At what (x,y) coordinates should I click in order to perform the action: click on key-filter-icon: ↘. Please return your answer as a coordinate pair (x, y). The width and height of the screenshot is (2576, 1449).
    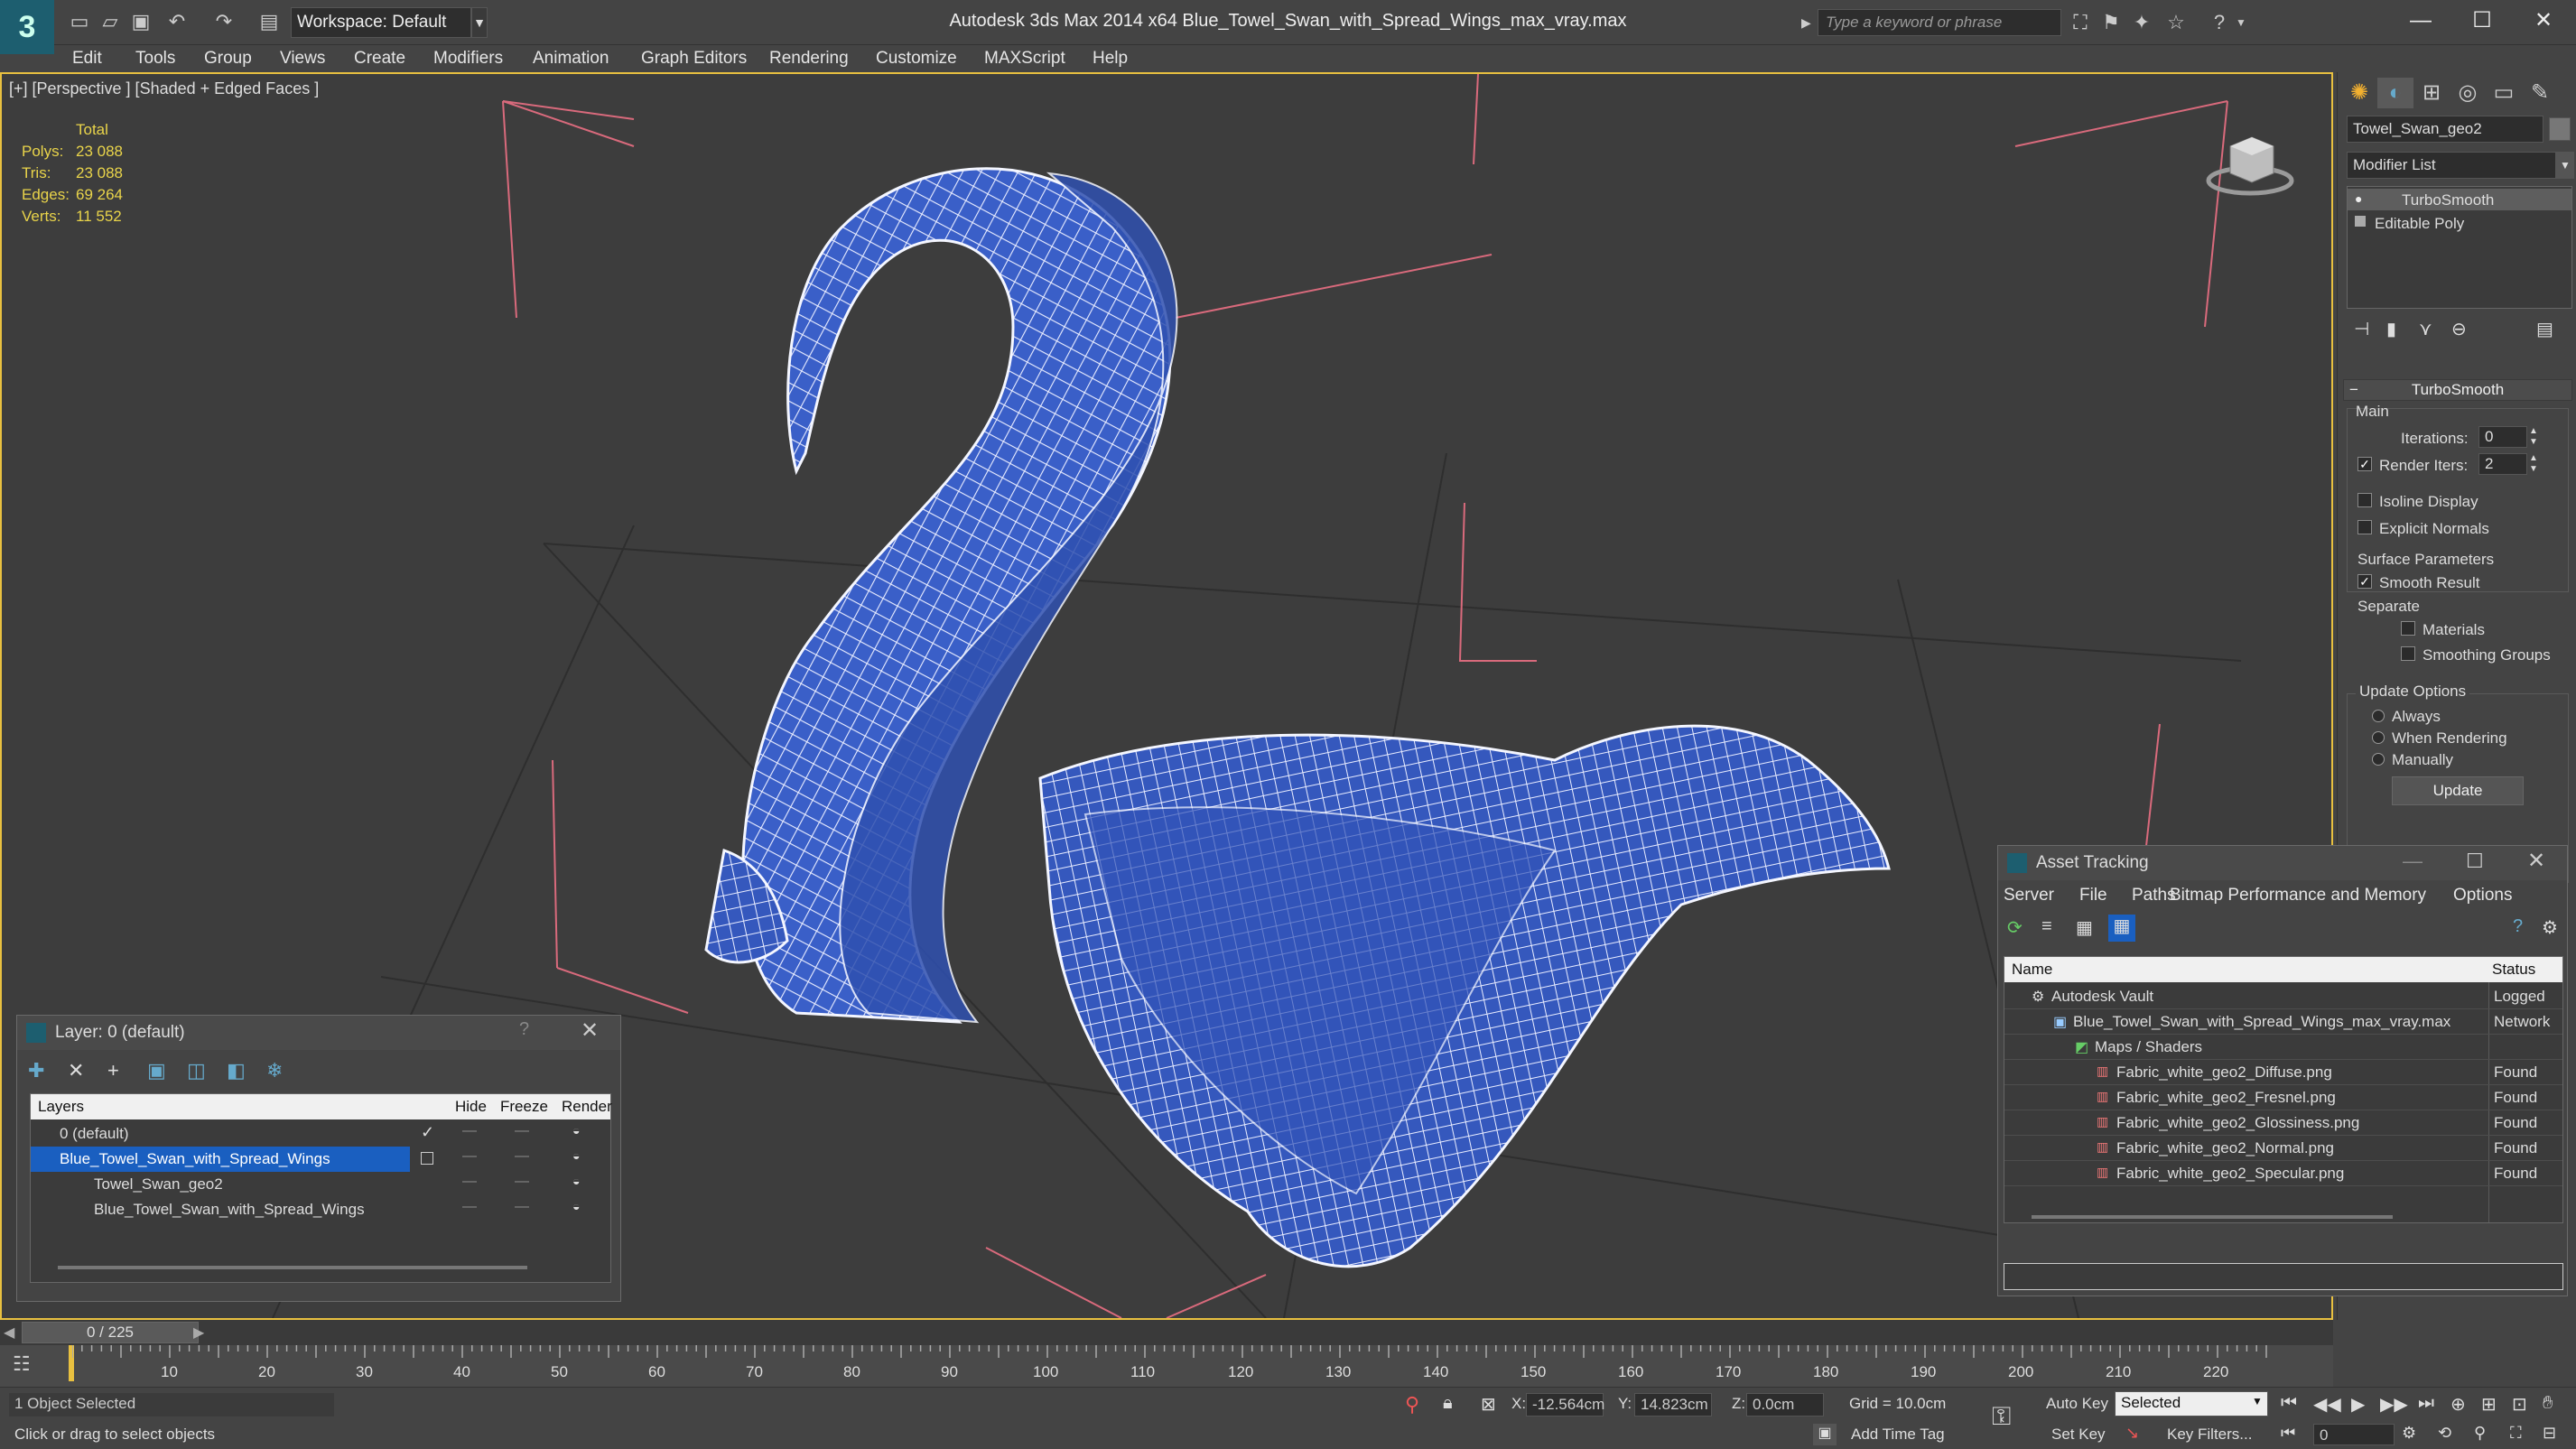
    Looking at the image, I should click on (2132, 1433).